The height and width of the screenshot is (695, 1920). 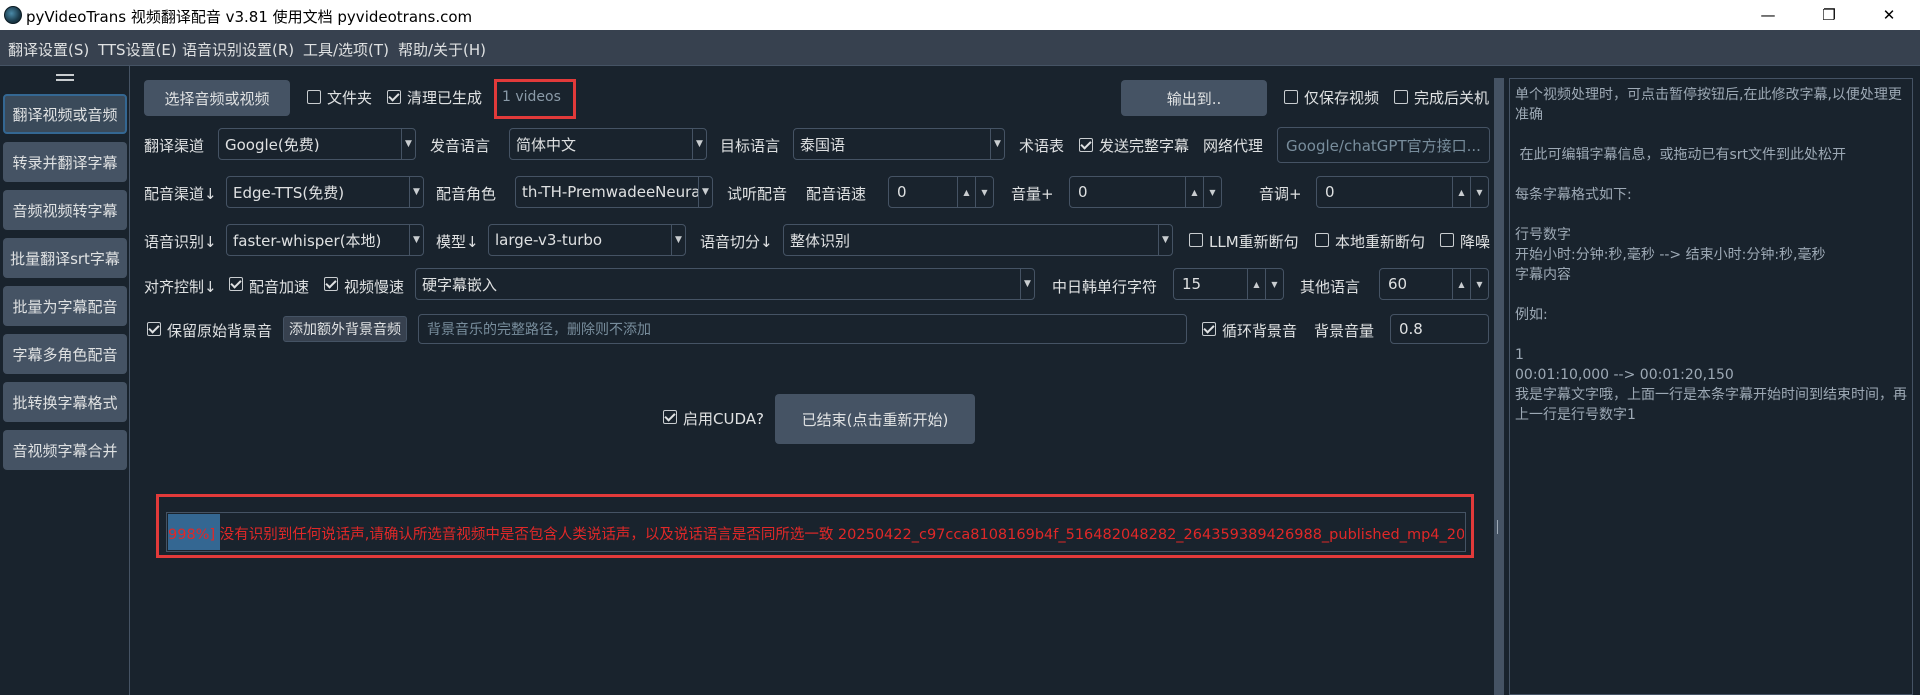 What do you see at coordinates (875, 419) in the screenshot?
I see `restart-button: 已结束(点击重新开始)` at bounding box center [875, 419].